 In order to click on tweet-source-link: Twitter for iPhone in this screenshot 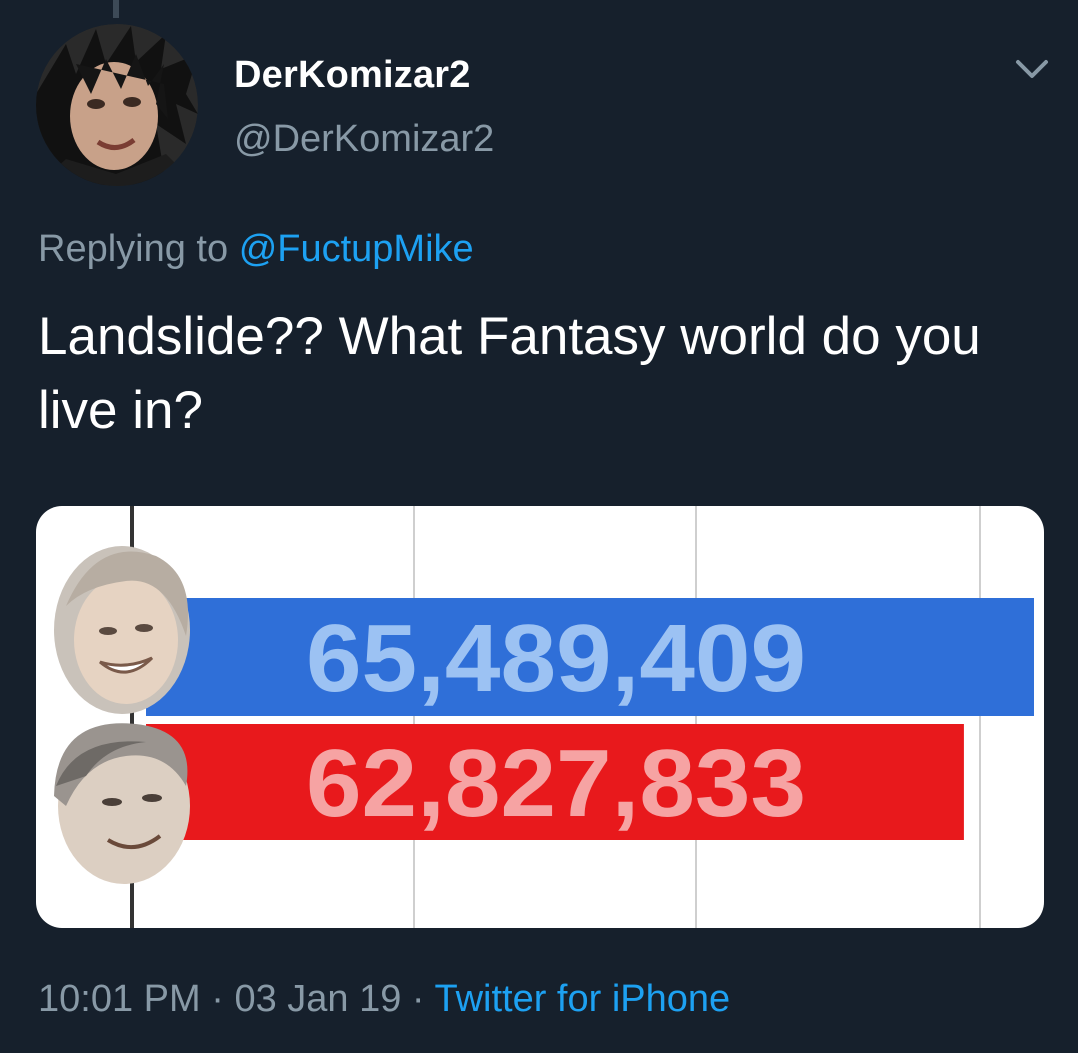, I will do `click(582, 999)`.